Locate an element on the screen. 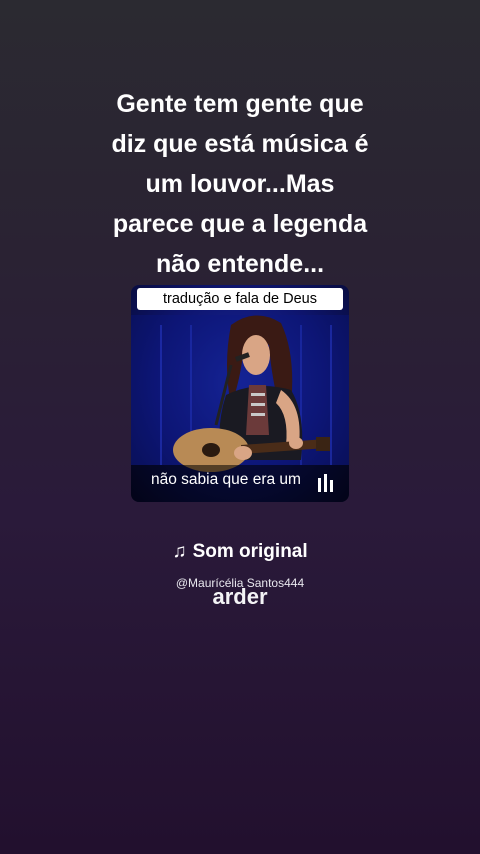 The height and width of the screenshot is (854, 480). caption-line: diz que está música é is located at coordinates (240, 144).